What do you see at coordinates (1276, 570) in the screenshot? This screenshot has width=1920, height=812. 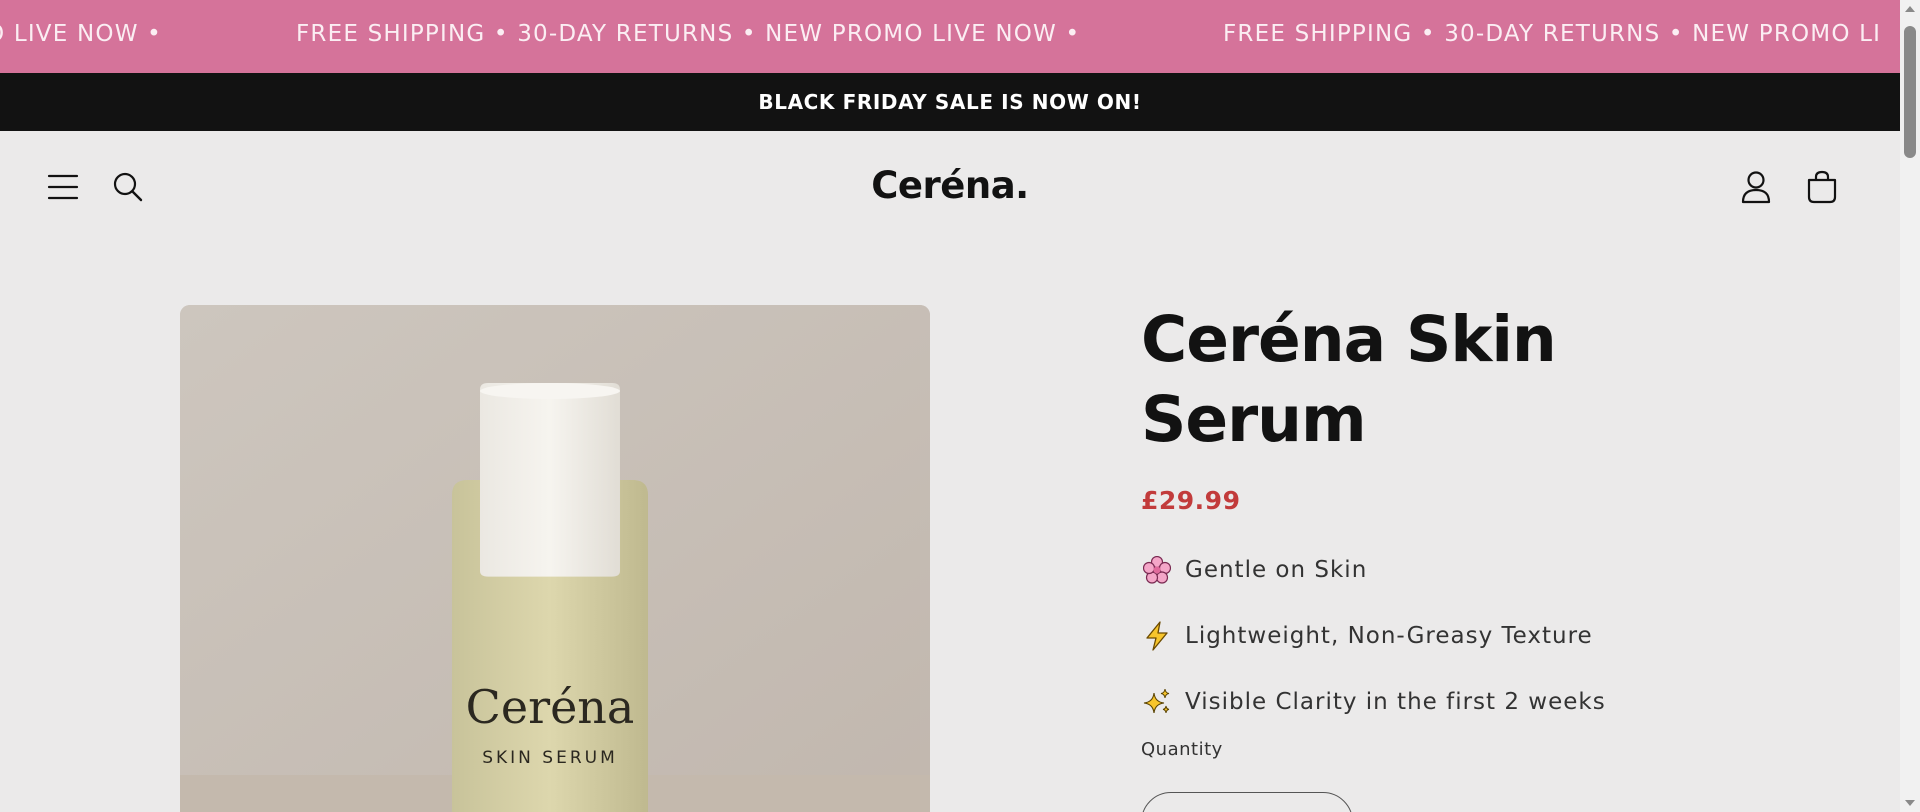 I see `feature-text: Gentle on Skin` at bounding box center [1276, 570].